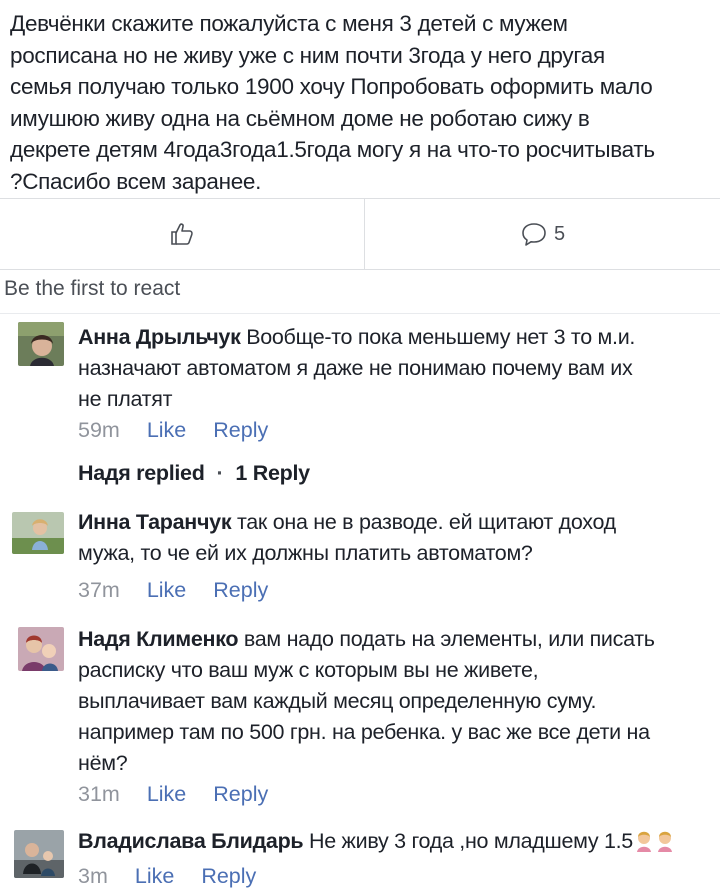 The width and height of the screenshot is (720, 893). What do you see at coordinates (136, 181) in the screenshot?
I see `post-line: ?Спасибо всем заранее.` at bounding box center [136, 181].